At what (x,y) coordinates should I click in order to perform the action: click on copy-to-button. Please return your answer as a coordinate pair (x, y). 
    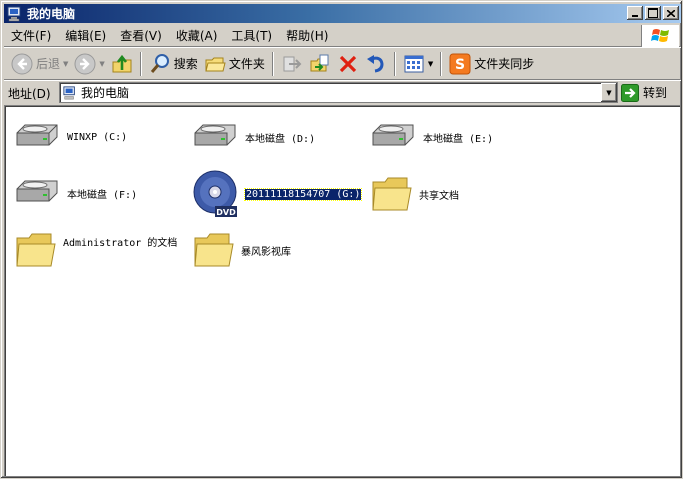
    Looking at the image, I should click on (320, 64).